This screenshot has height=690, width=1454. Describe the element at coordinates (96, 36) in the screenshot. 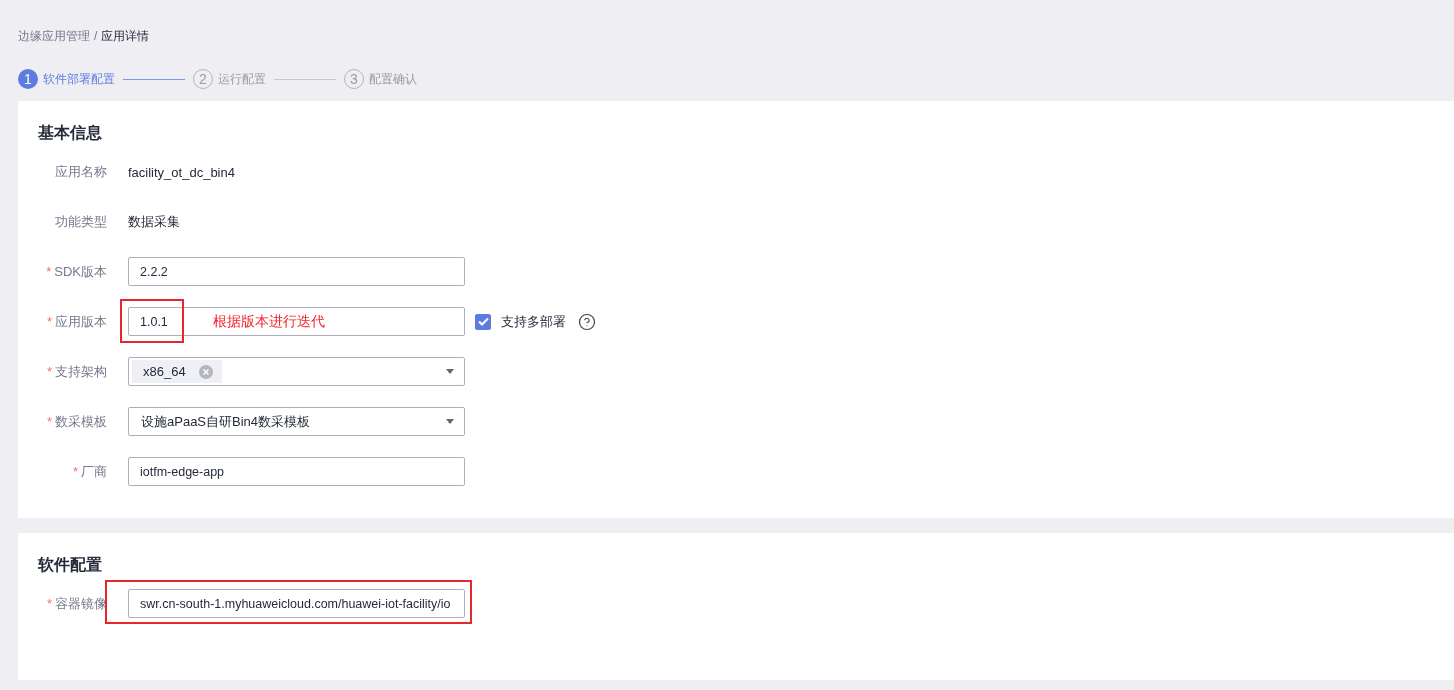

I see `breadcrumb-link: /` at that location.